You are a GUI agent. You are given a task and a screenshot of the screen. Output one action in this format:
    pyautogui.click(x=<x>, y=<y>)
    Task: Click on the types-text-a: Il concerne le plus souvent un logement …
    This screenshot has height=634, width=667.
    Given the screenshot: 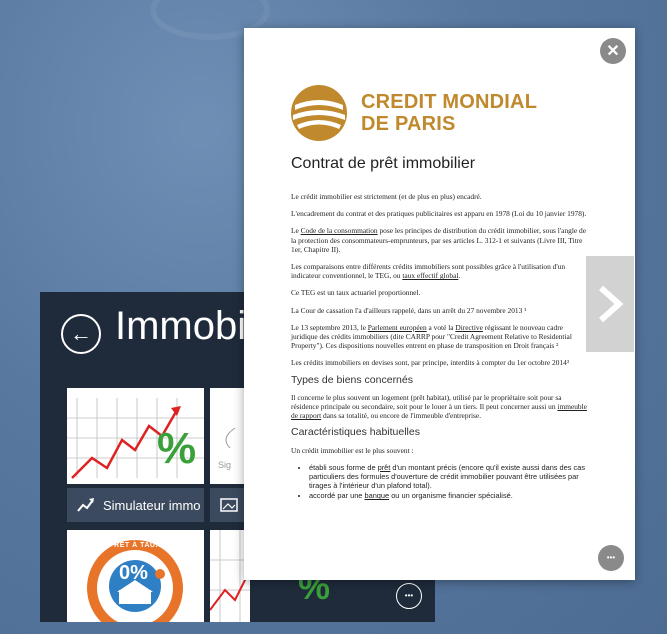 What is the action you would take?
    pyautogui.click(x=426, y=402)
    